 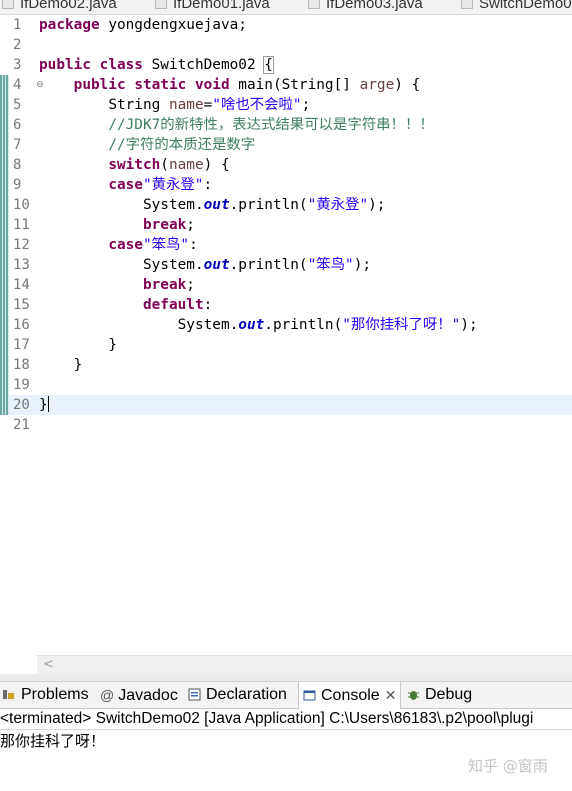 What do you see at coordinates (8, 694) in the screenshot?
I see `problems-icon` at bounding box center [8, 694].